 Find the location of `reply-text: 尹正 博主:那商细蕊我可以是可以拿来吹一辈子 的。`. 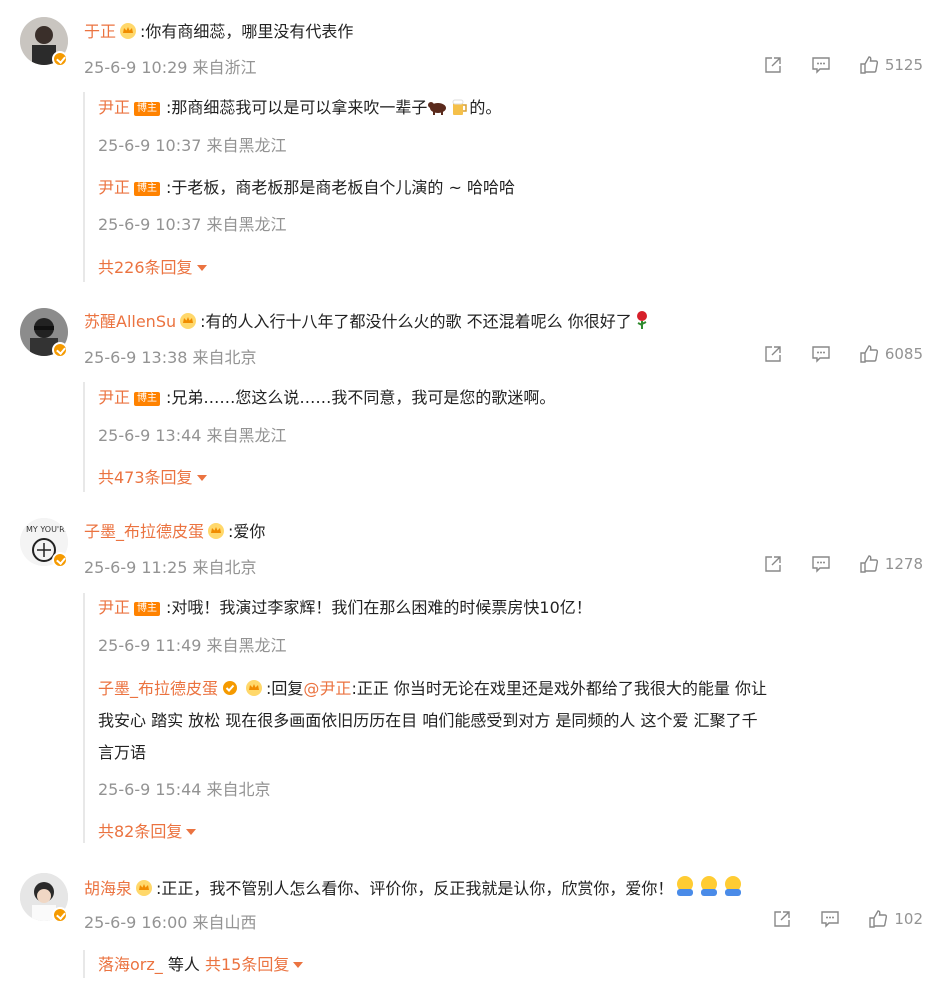

reply-text: 尹正 博主:那商细蕊我可以是可以拿来吹一辈子 的。 is located at coordinates (300, 107).